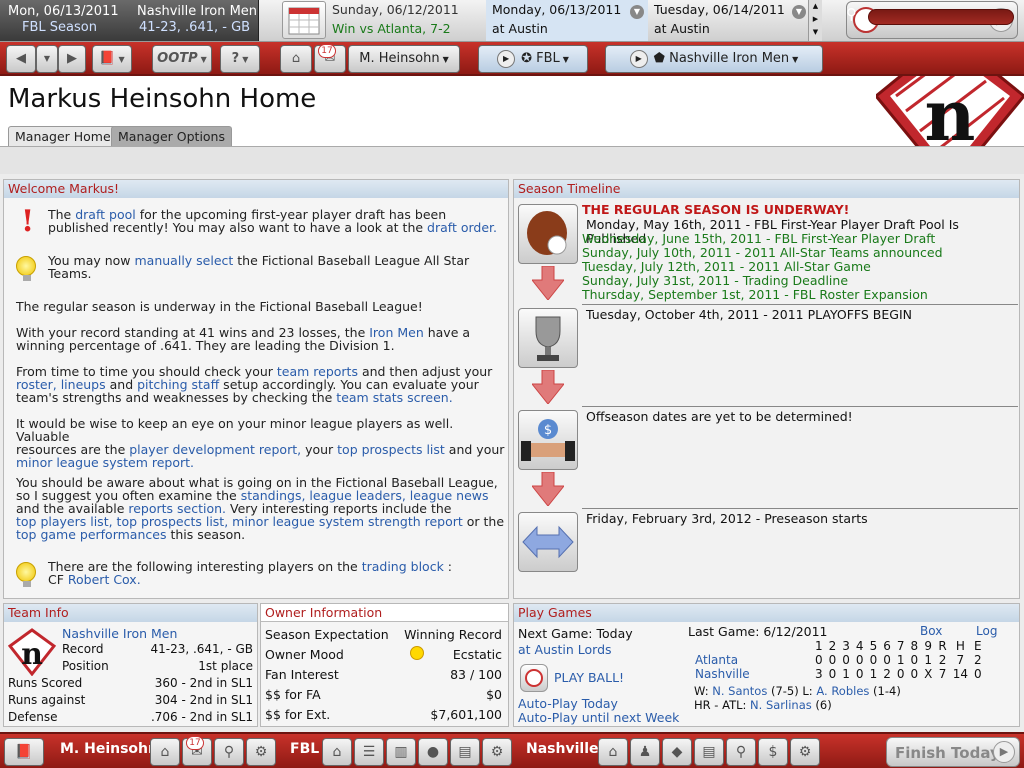 Image resolution: width=1024 pixels, height=768 pixels. Describe the element at coordinates (24, 752) in the screenshot. I see `book-menu-button: 📕` at that location.